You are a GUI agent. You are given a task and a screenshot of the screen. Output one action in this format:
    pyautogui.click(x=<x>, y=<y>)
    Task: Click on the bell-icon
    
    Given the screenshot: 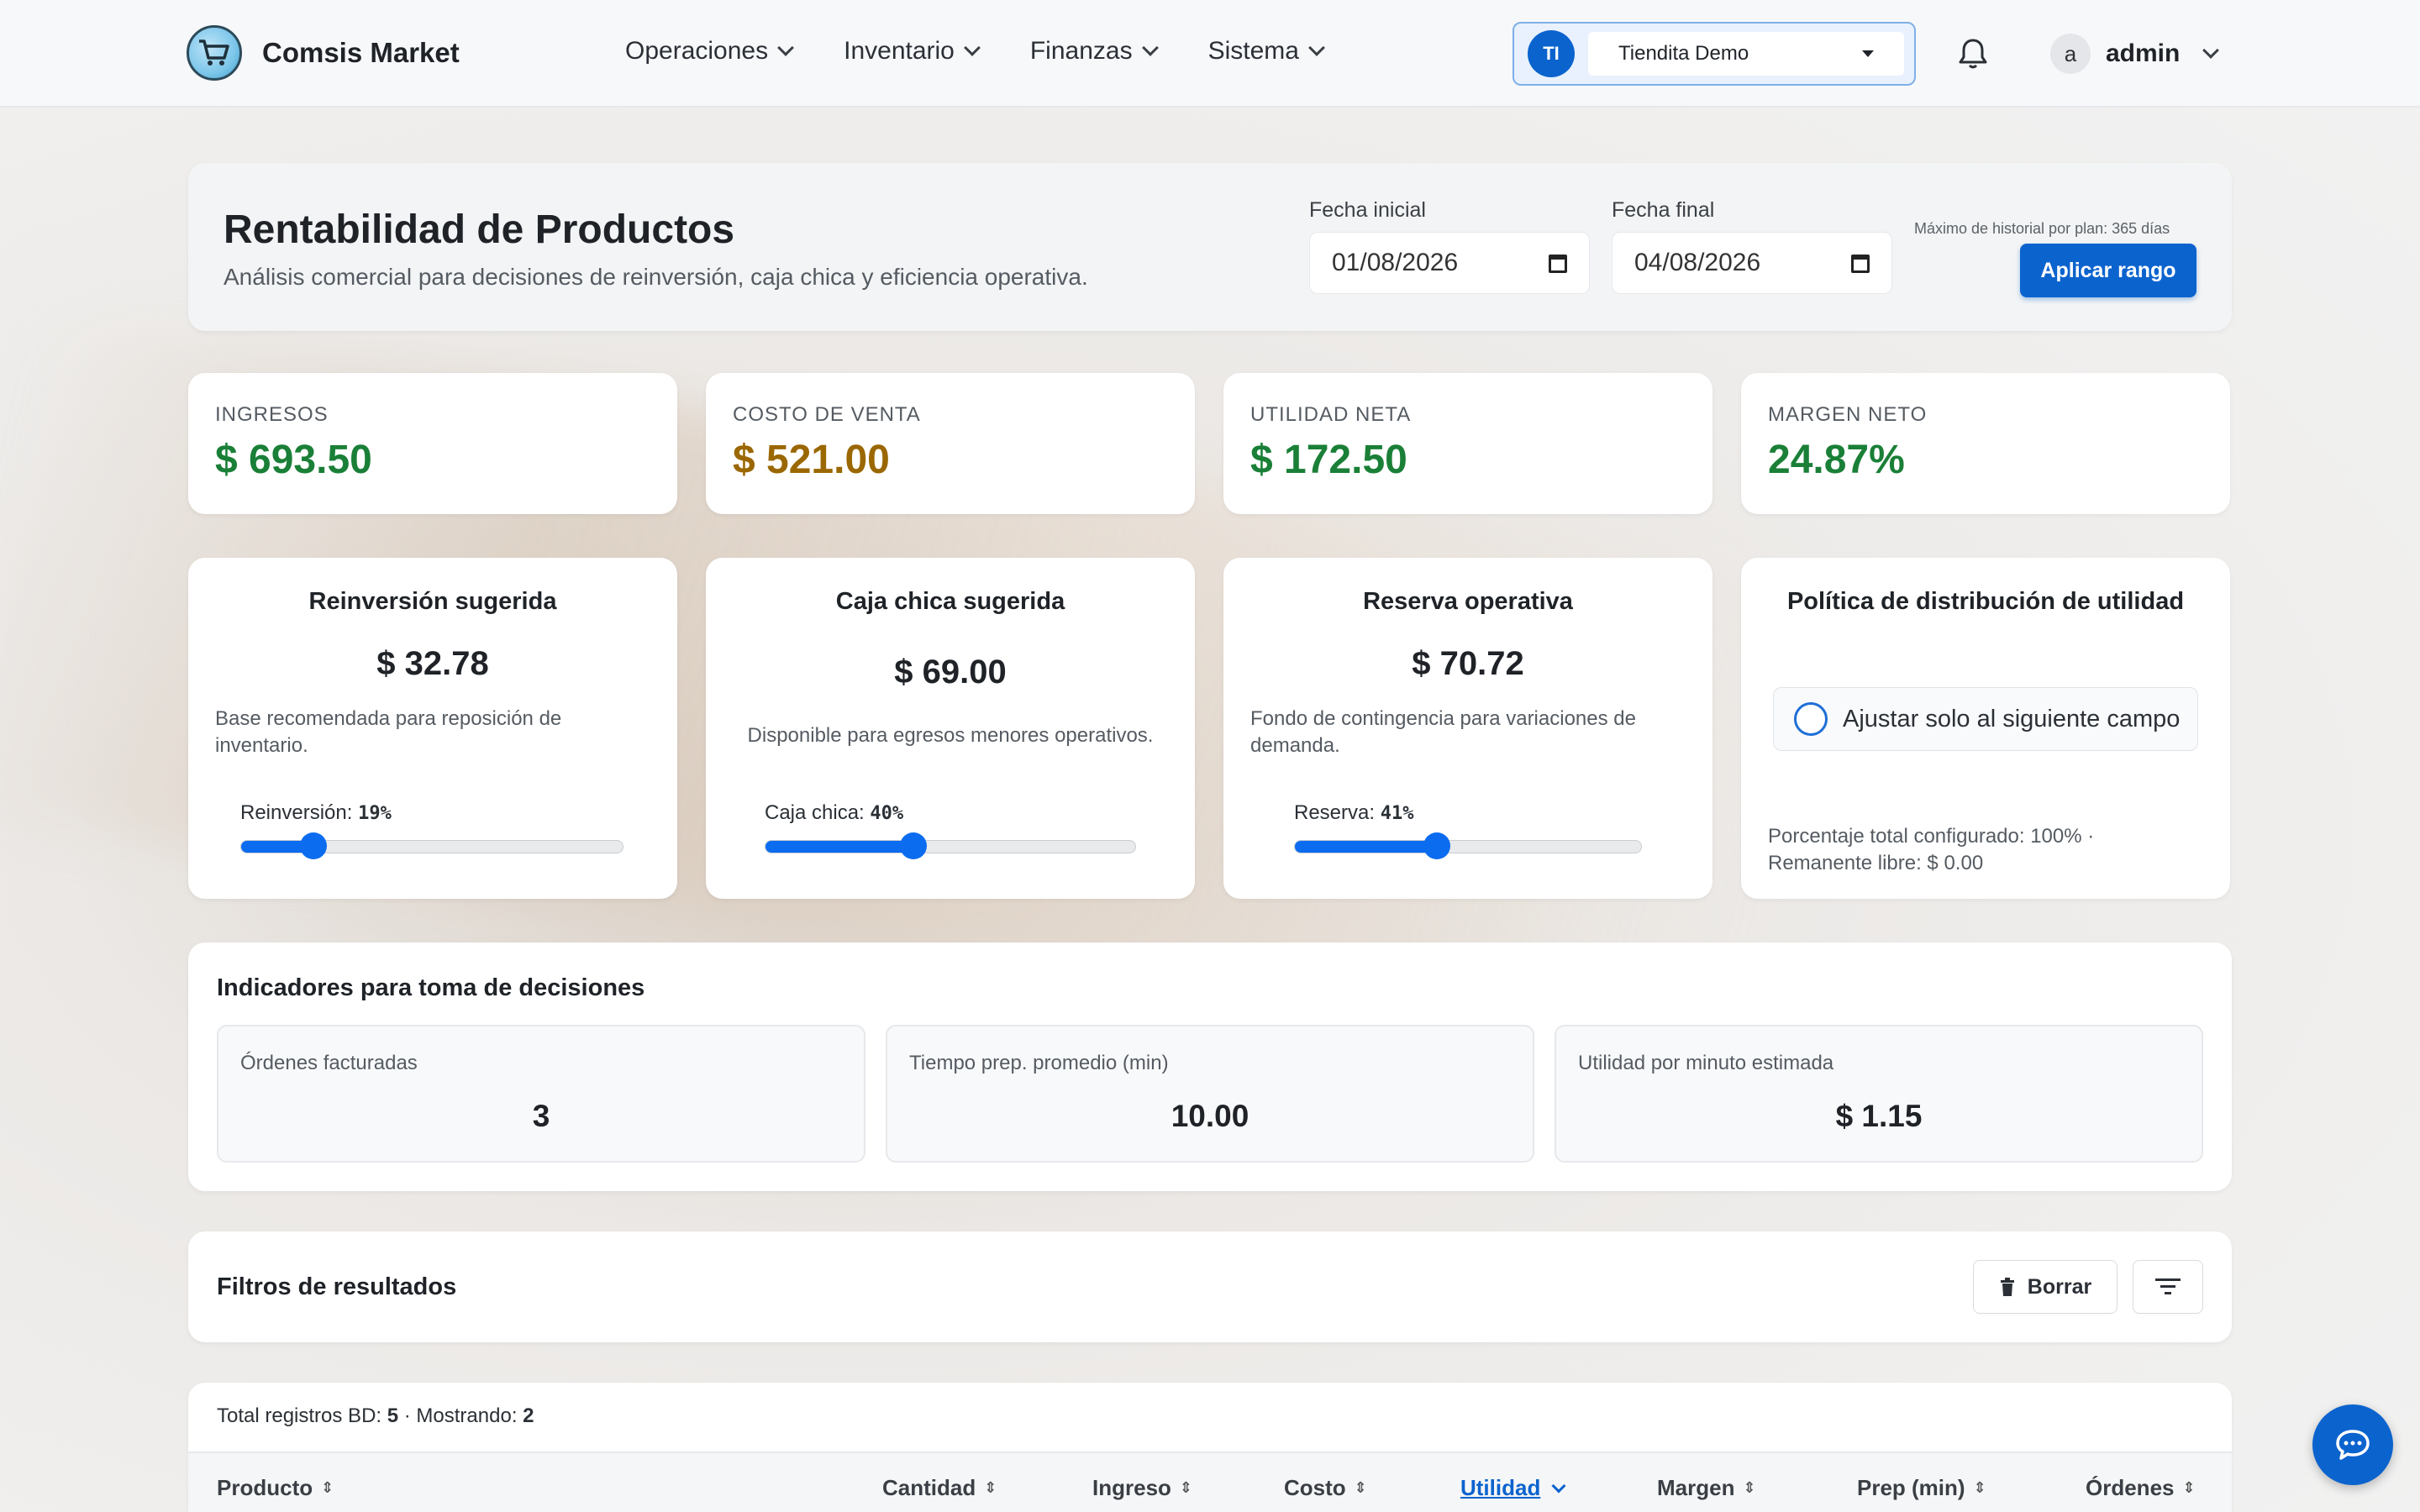 What is the action you would take?
    pyautogui.click(x=1973, y=54)
    